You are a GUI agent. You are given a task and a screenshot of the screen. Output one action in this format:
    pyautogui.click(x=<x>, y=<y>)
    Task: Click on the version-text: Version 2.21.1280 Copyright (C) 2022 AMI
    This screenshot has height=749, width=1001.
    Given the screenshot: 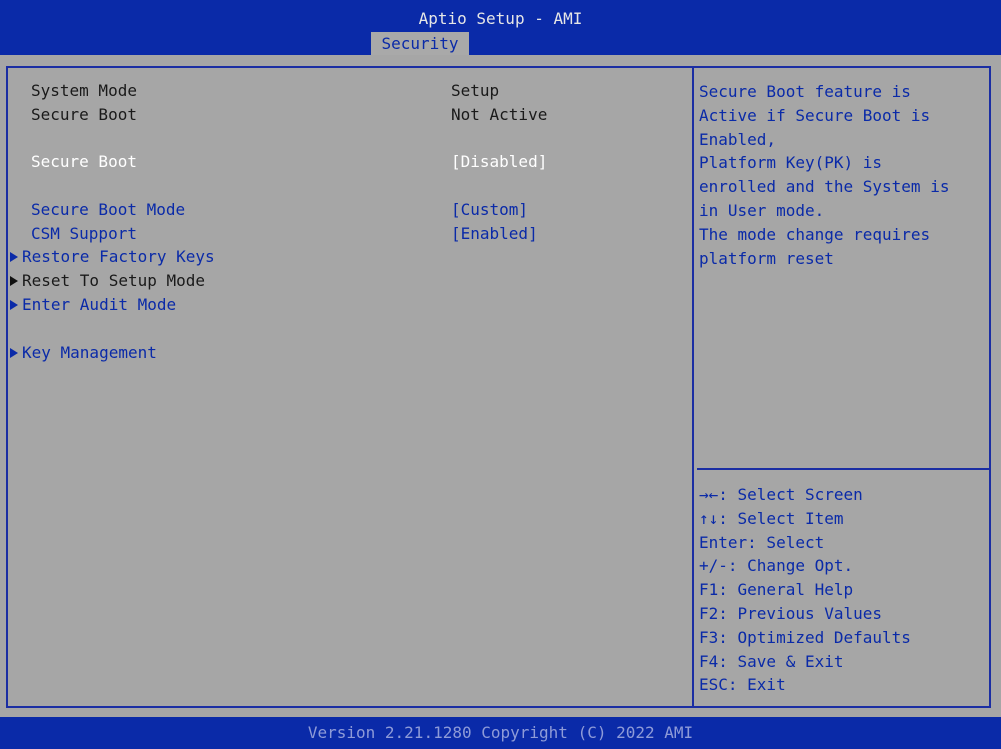 What is the action you would take?
    pyautogui.click(x=500, y=732)
    